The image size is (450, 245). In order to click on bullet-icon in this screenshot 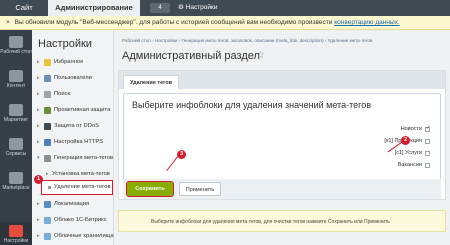, I will do `click(49, 187)`.